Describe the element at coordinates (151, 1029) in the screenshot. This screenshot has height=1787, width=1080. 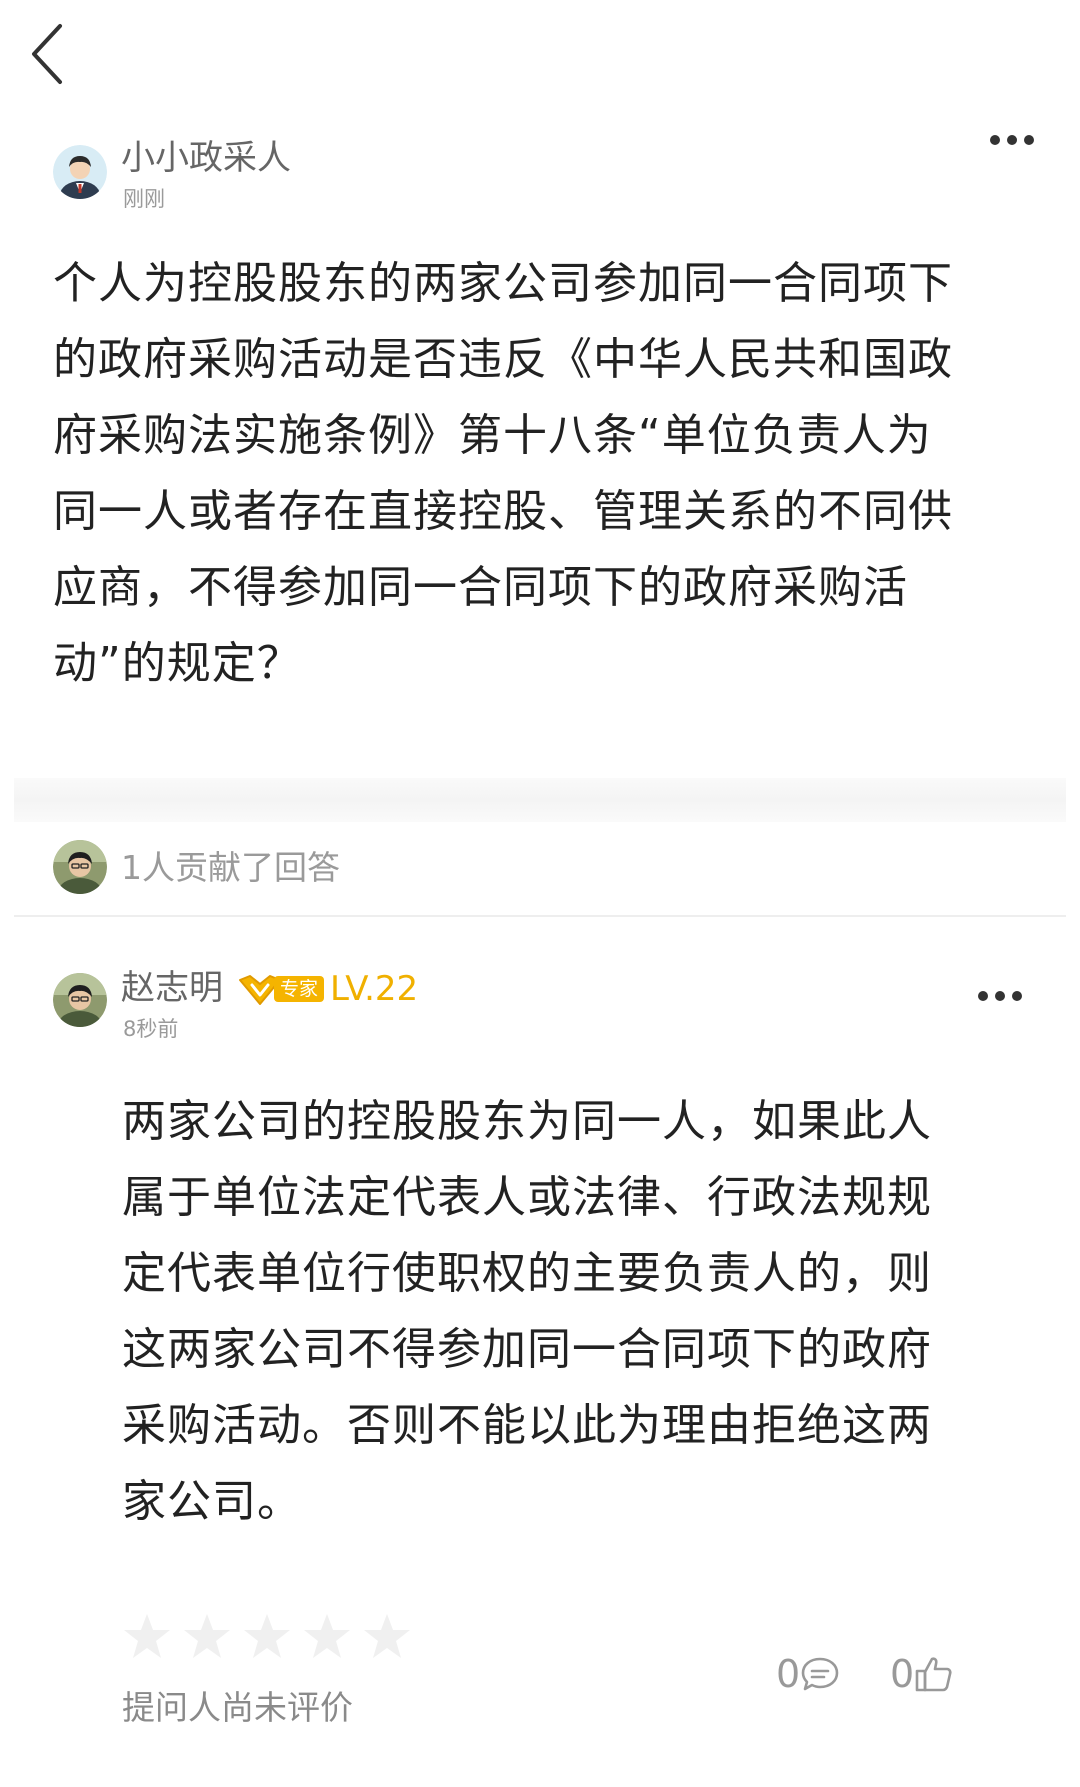
I see `answer-timestamp: 8秒前` at that location.